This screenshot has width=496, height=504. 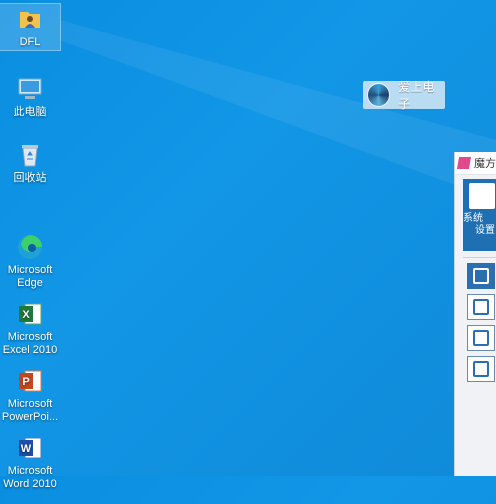 What do you see at coordinates (30, 239) in the screenshot?
I see `edge-icon` at bounding box center [30, 239].